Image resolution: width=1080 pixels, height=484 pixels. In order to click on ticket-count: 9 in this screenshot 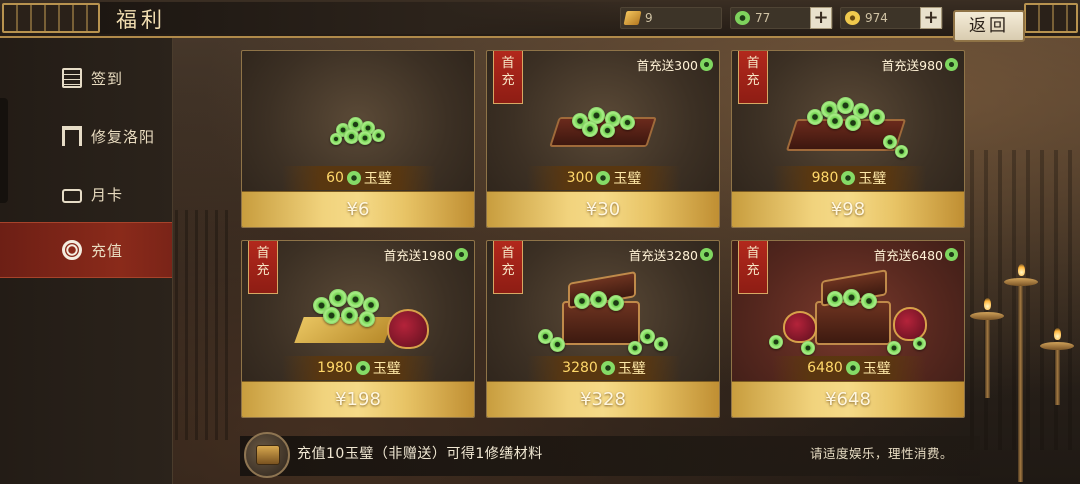, I will do `click(649, 18)`.